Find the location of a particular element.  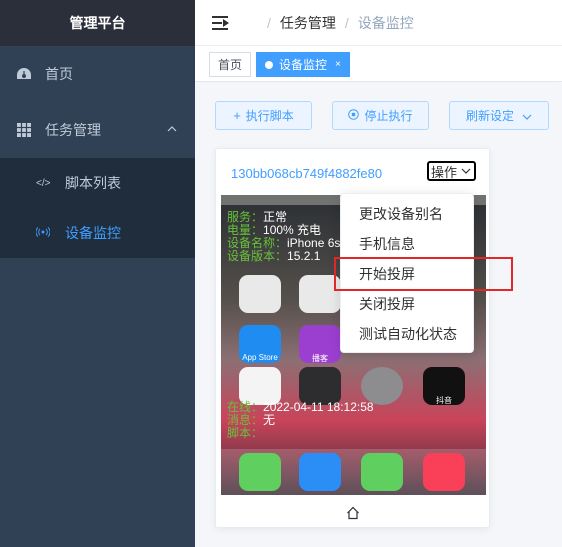

operations-dropdown-trigger: 操作 is located at coordinates (452, 171).